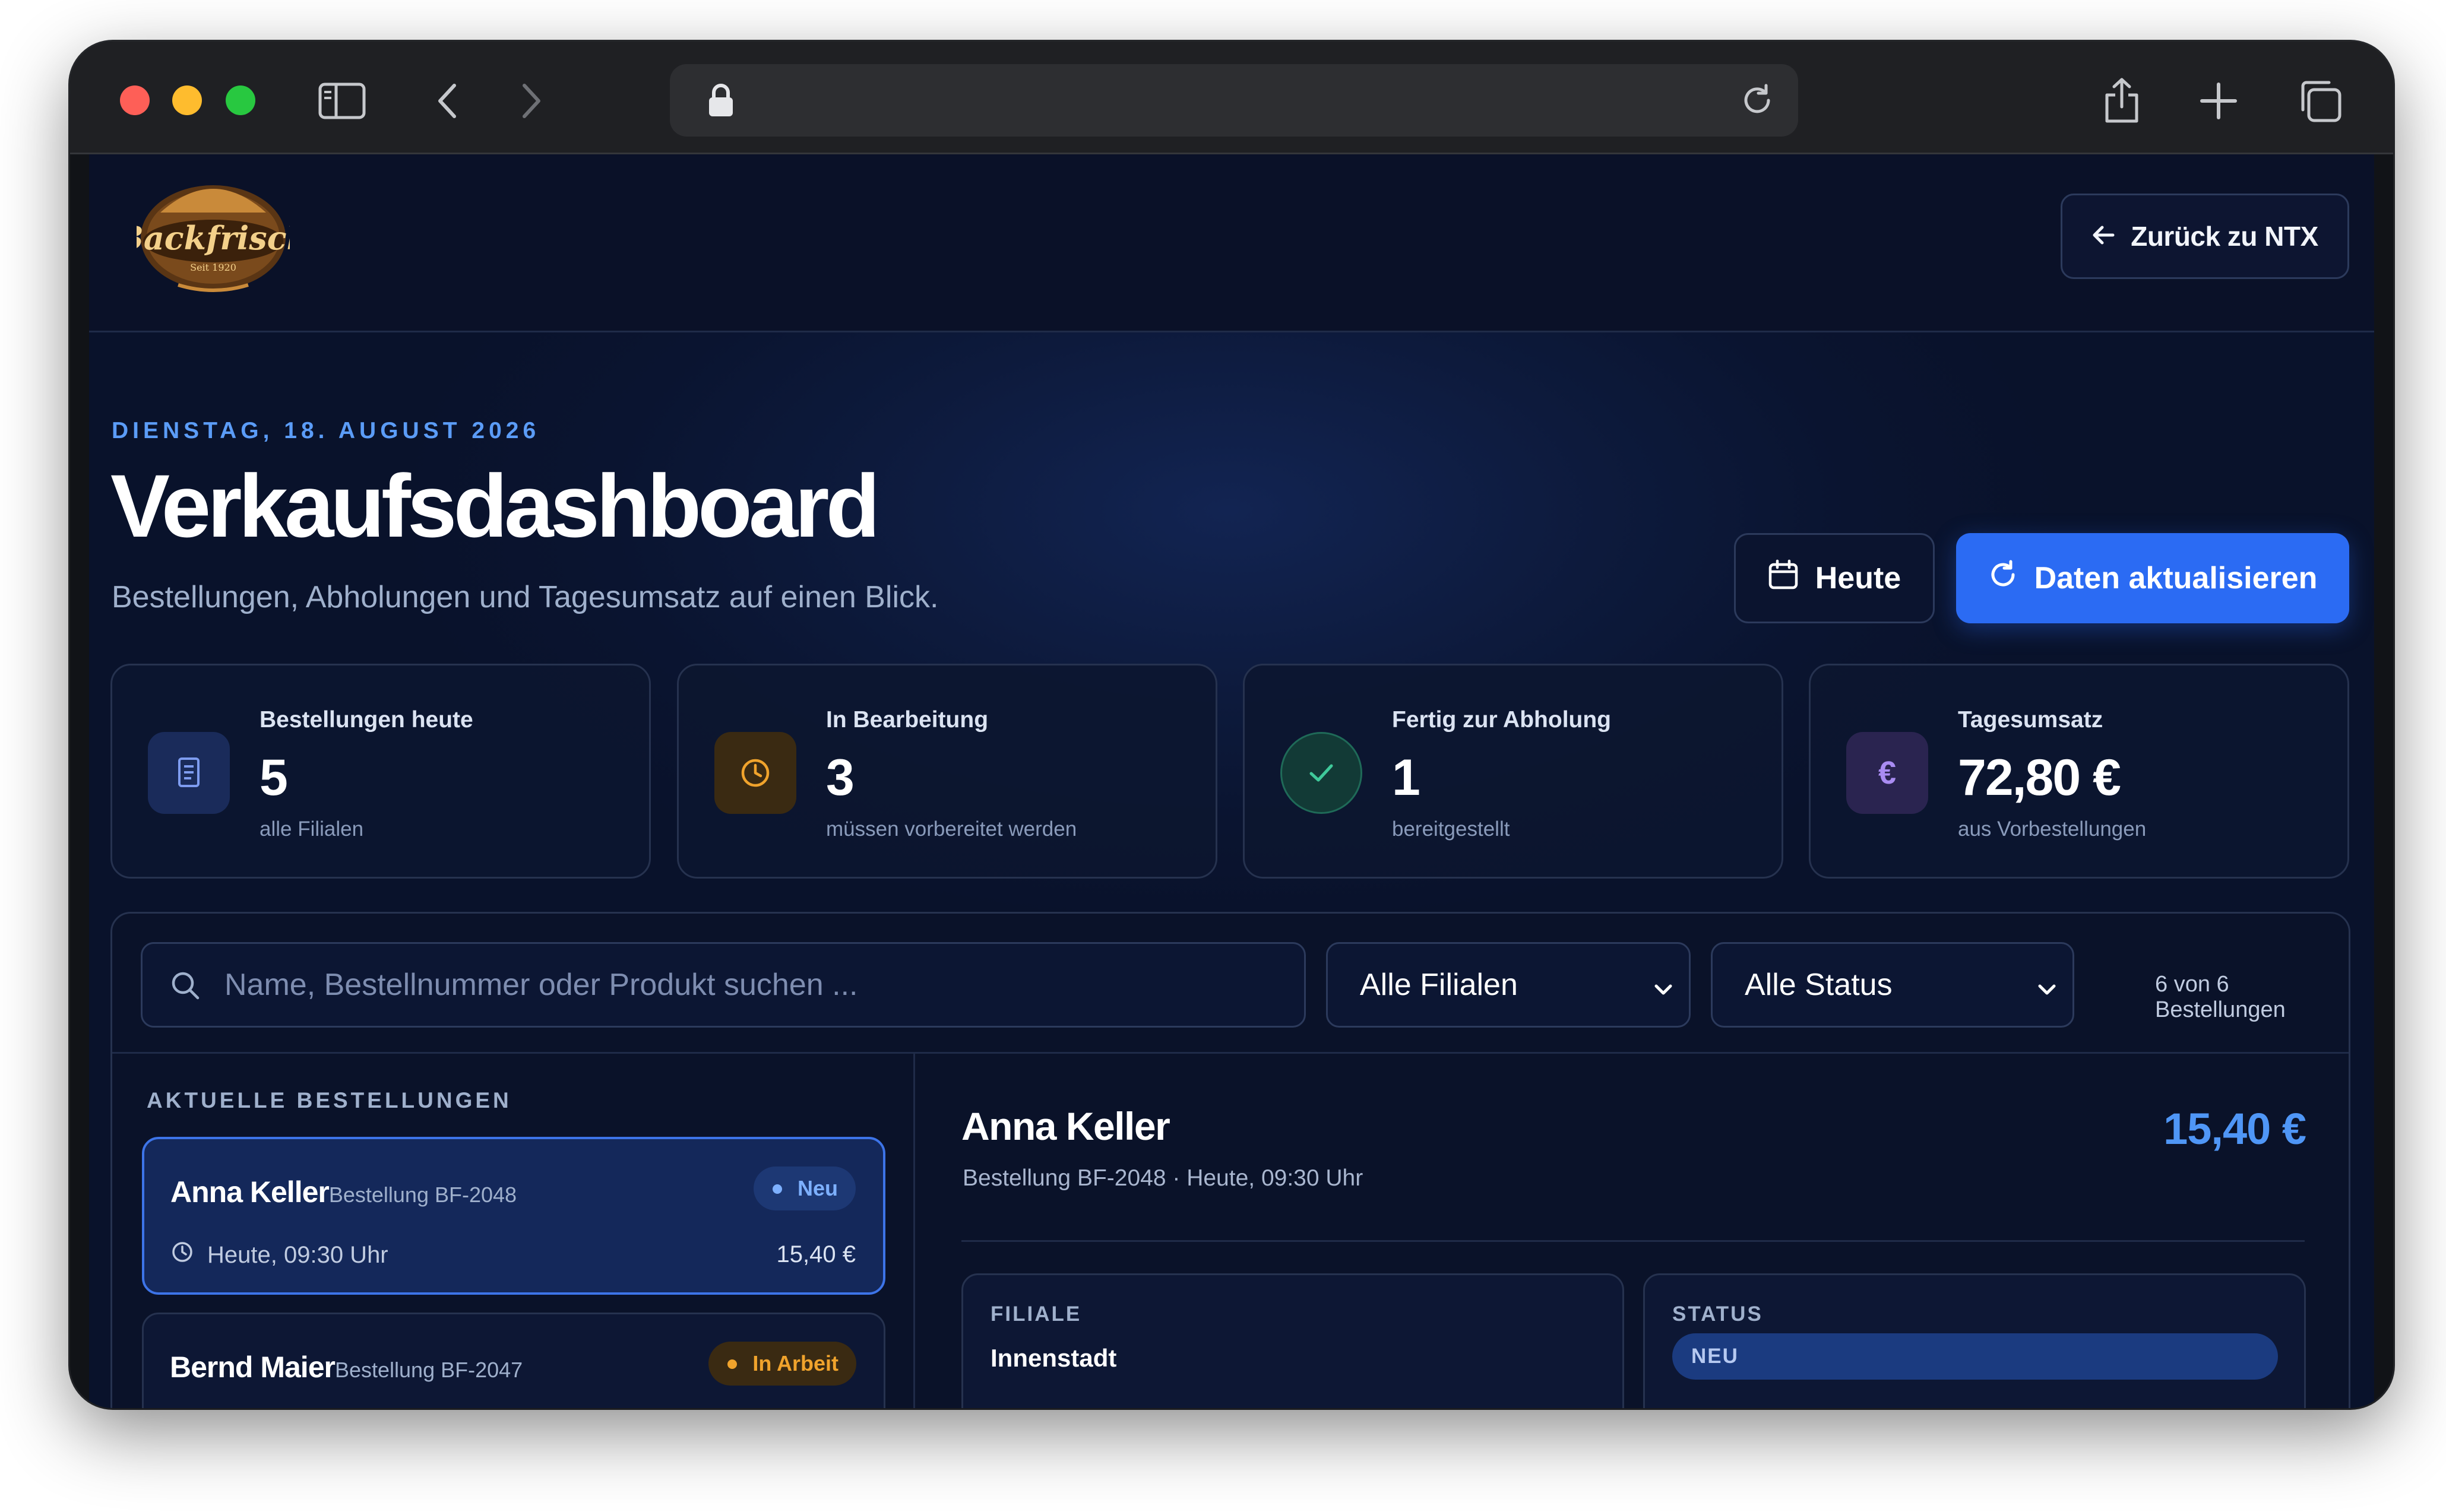 This screenshot has height=1512, width=2446. What do you see at coordinates (816, 1254) in the screenshot?
I see `order-amount: 15,40 €` at bounding box center [816, 1254].